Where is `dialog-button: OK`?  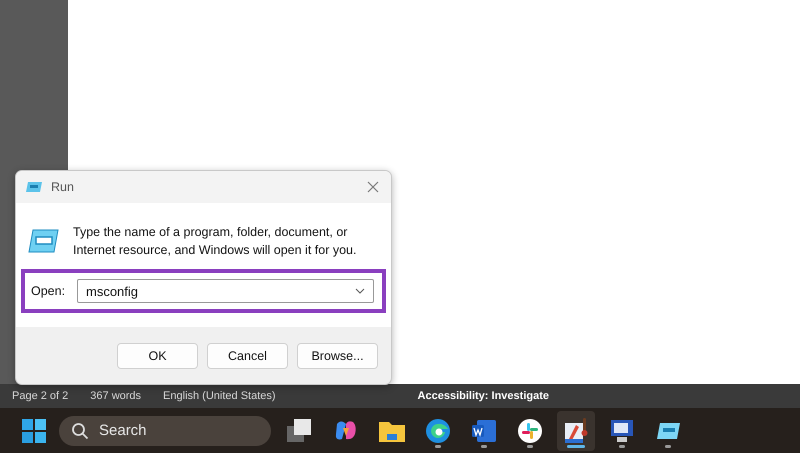 dialog-button: OK is located at coordinates (157, 355).